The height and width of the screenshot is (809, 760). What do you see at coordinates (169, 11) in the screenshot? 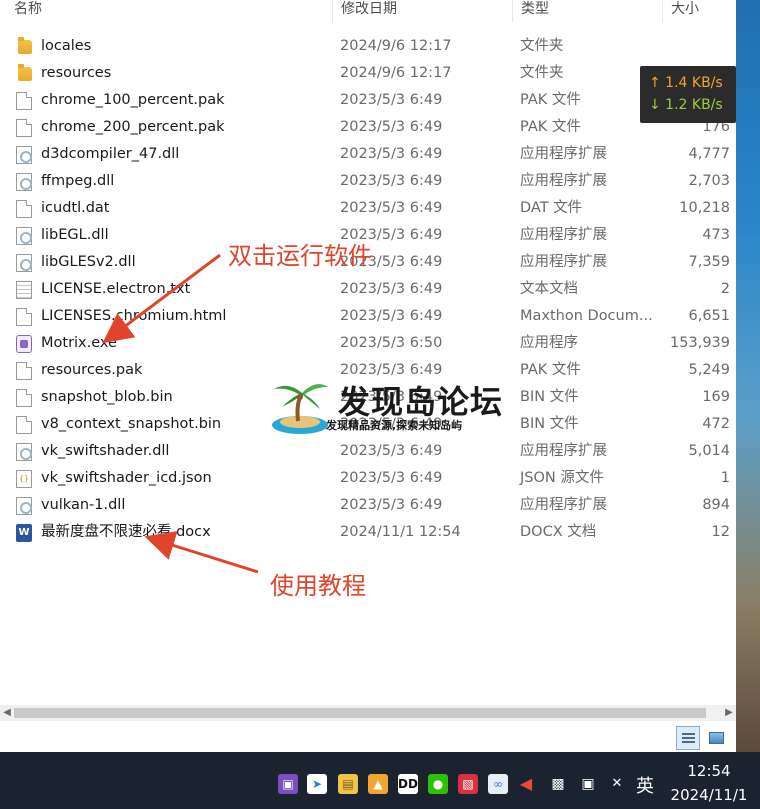
I see `column-name: 名称` at bounding box center [169, 11].